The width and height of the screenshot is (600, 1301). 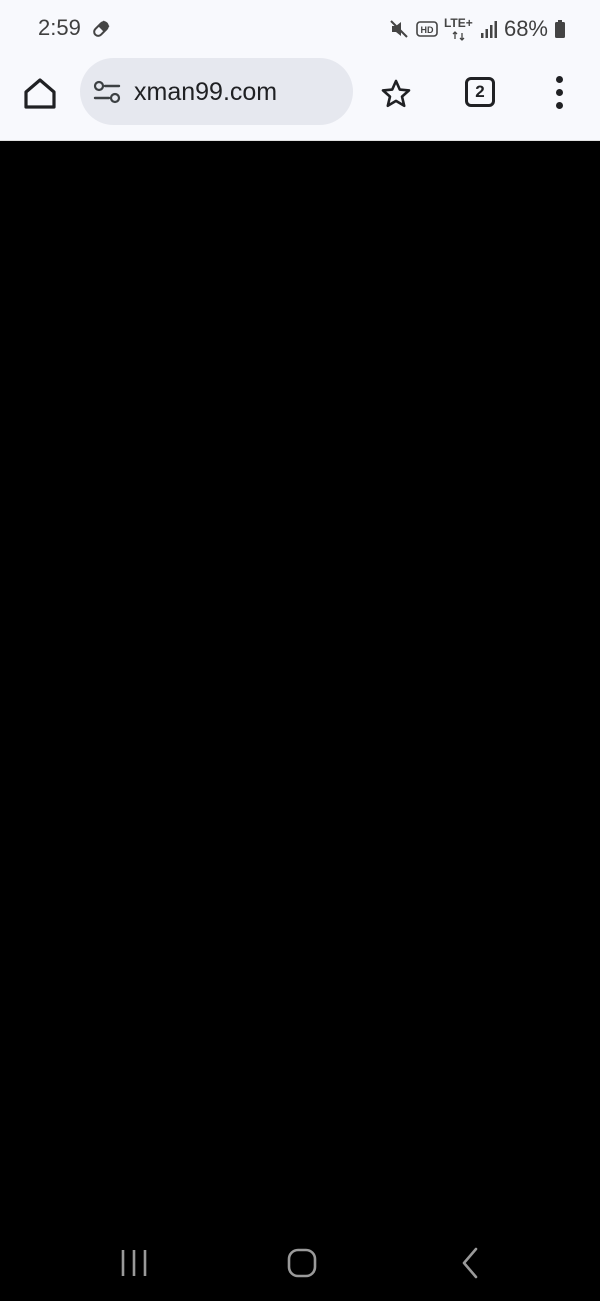 I want to click on lte-plus-icon: LTE+, so click(x=459, y=29).